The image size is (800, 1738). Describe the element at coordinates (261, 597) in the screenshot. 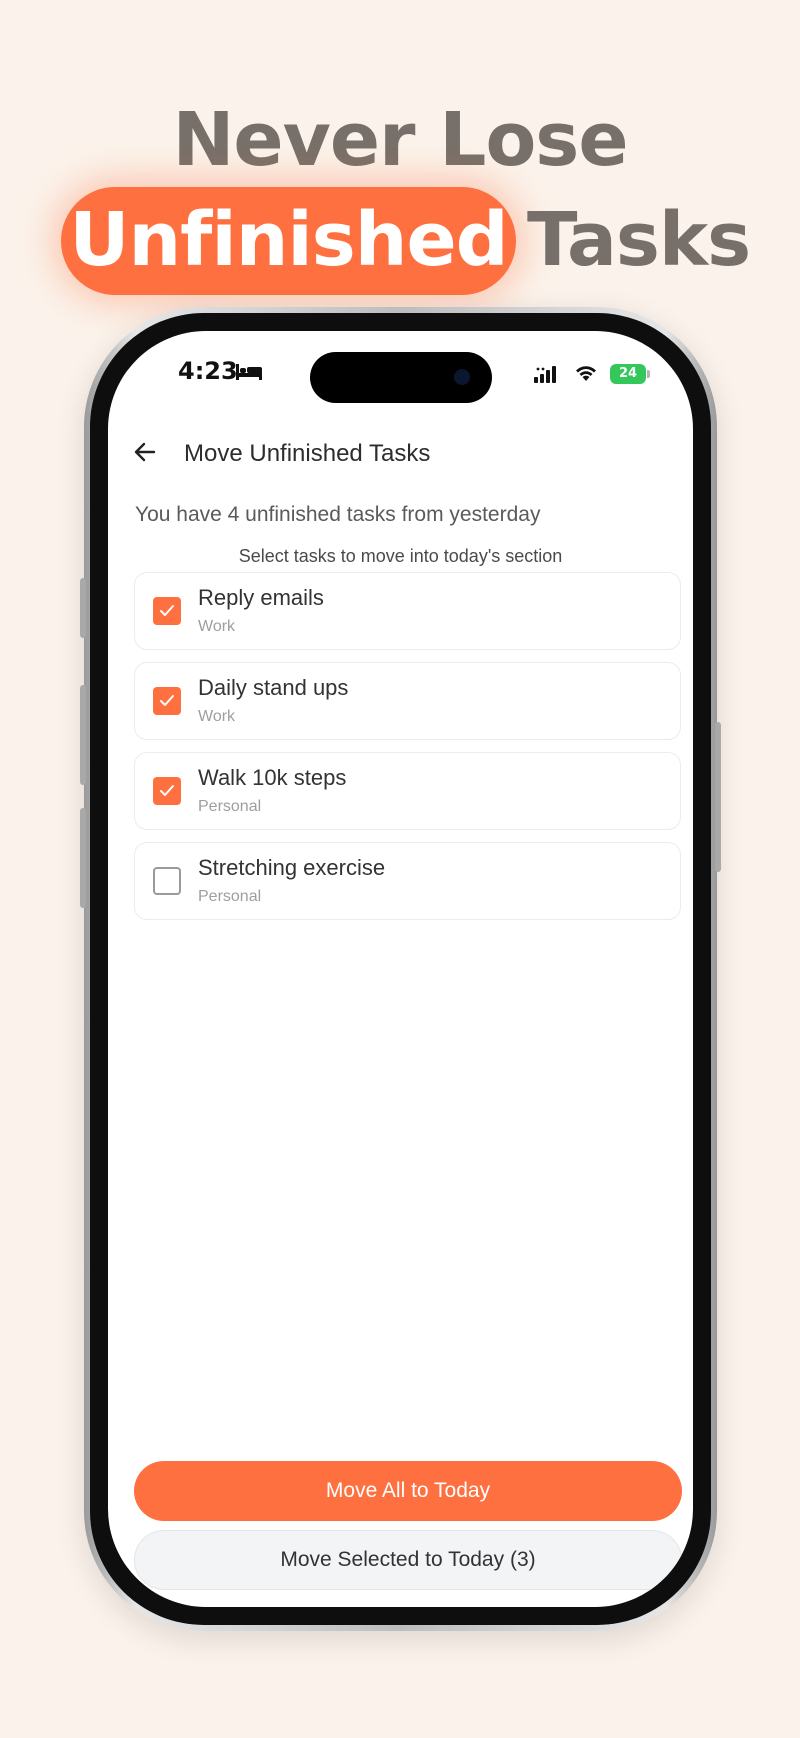

I see `task-title: Reply emails` at that location.